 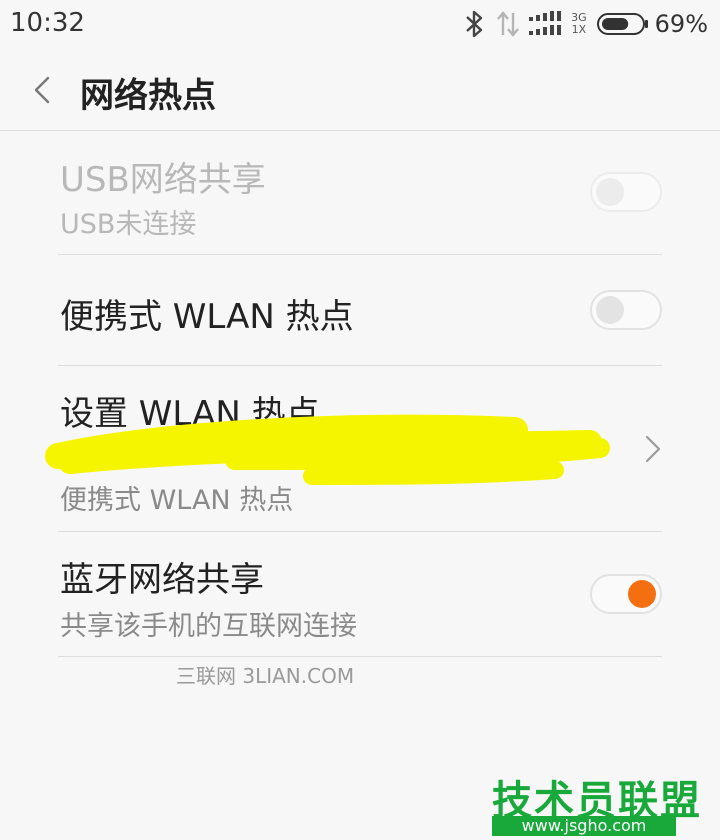 What do you see at coordinates (265, 676) in the screenshot?
I see `watermark-3lian: 三联网 3LIAN.COM` at bounding box center [265, 676].